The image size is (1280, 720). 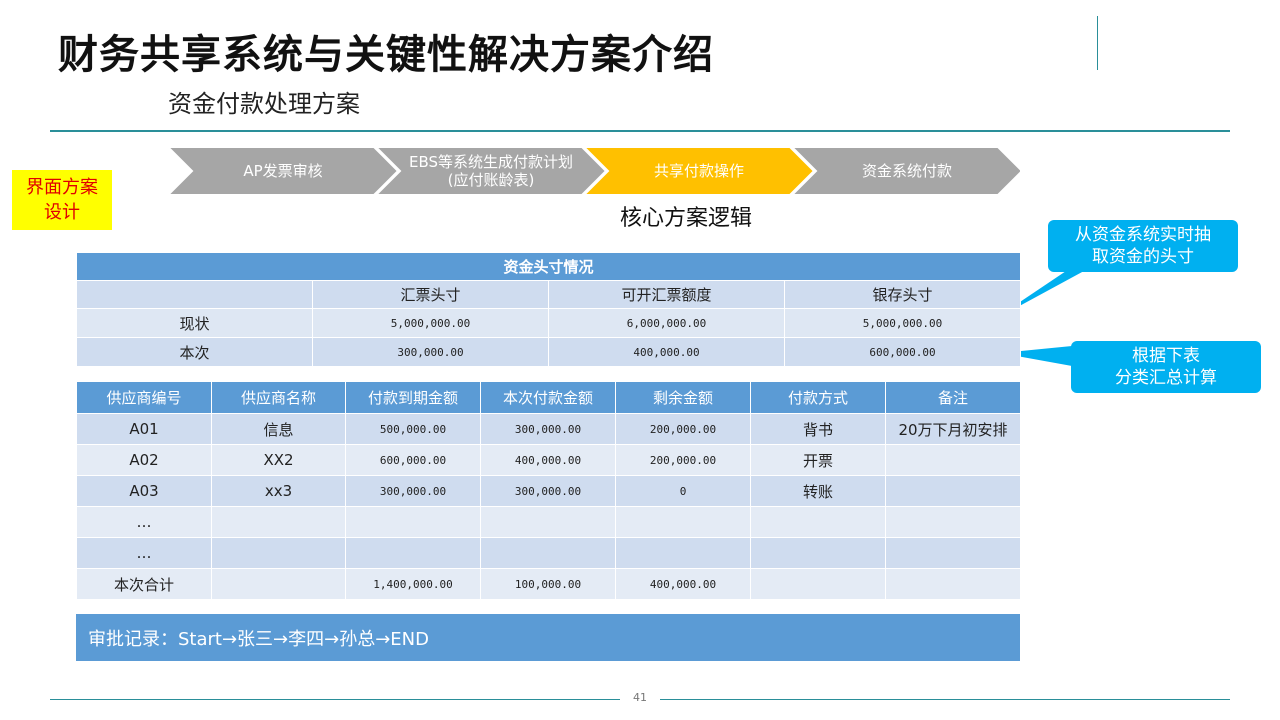 What do you see at coordinates (1097, 43) in the screenshot?
I see `header-divider-vertical` at bounding box center [1097, 43].